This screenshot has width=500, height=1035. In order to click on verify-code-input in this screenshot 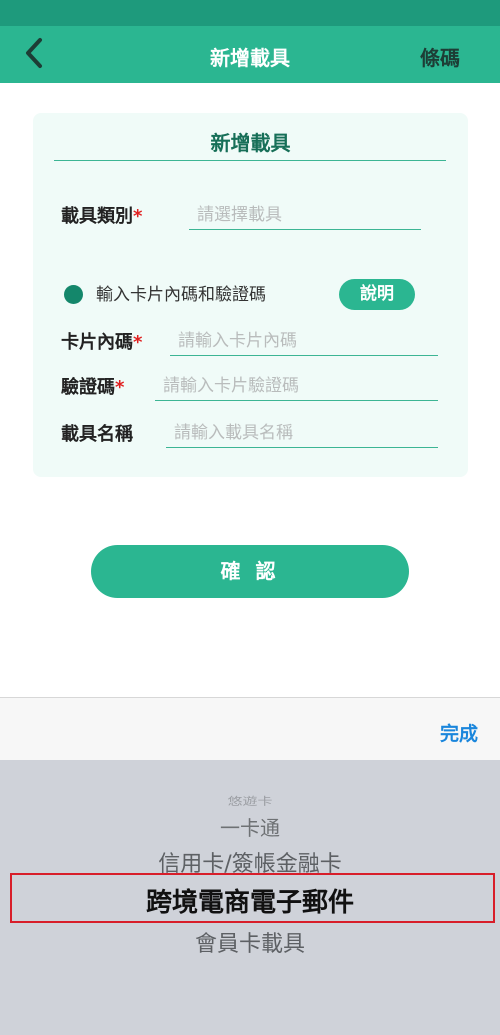, I will do `click(296, 386)`.